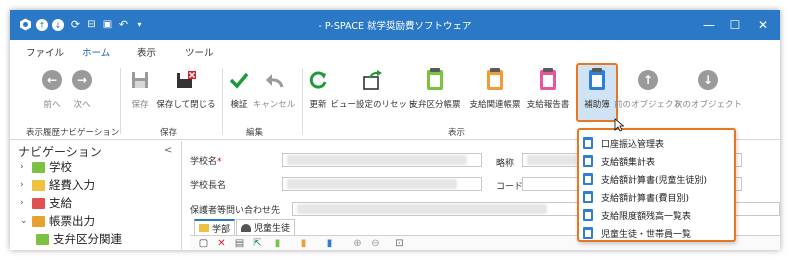 The height and width of the screenshot is (260, 800). Describe the element at coordinates (239, 94) in the screenshot. I see `verify-button: 検証` at that location.